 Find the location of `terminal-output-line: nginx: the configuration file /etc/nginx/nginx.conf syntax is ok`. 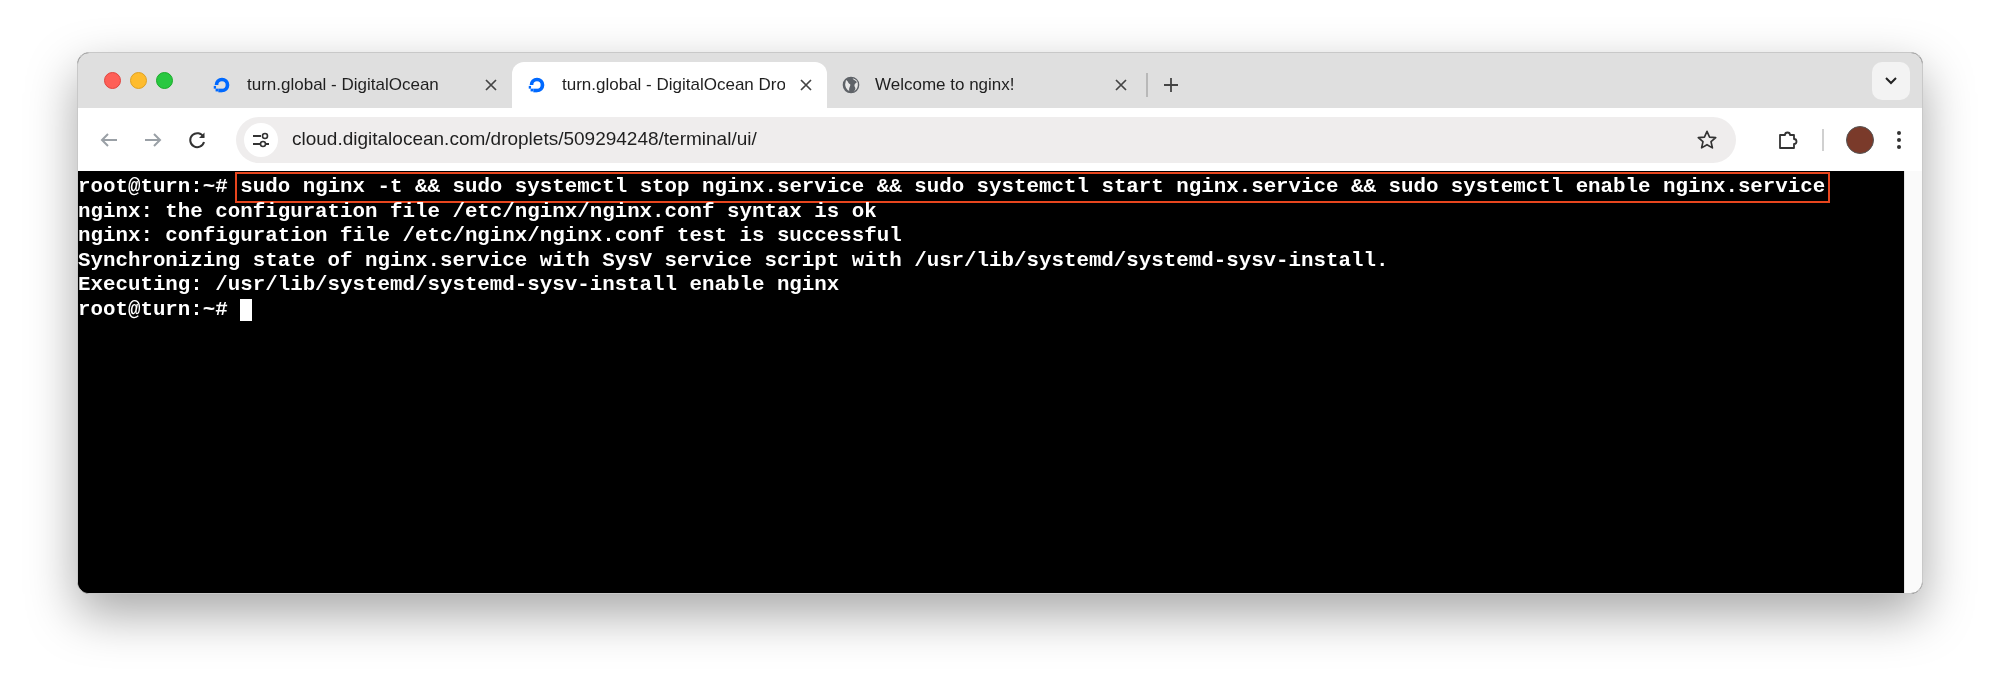

terminal-output-line: nginx: the configuration file /etc/nginx/nginx.conf syntax is ok is located at coordinates (477, 211).